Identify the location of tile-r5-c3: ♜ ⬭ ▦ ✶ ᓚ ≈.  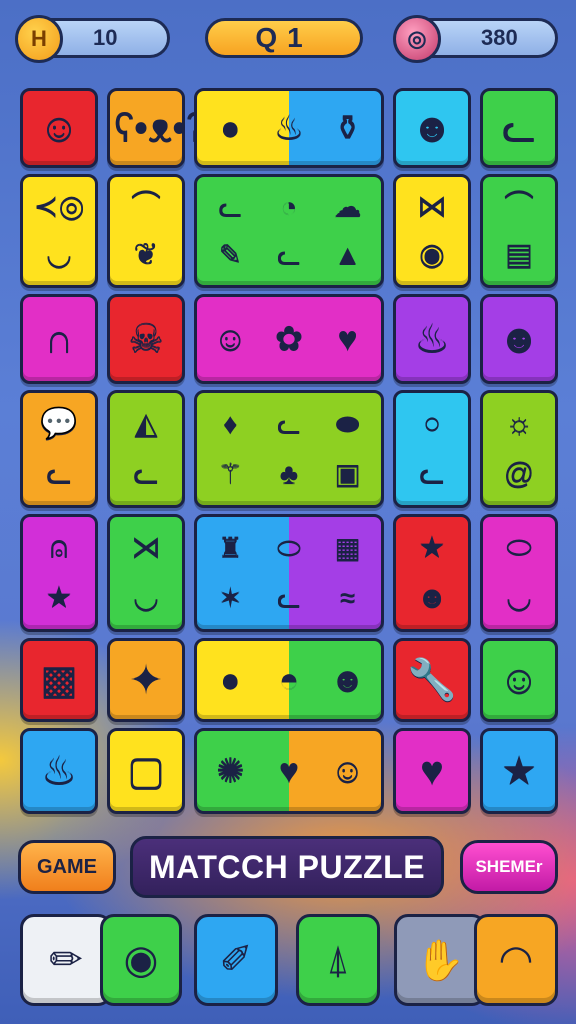
(289, 573).